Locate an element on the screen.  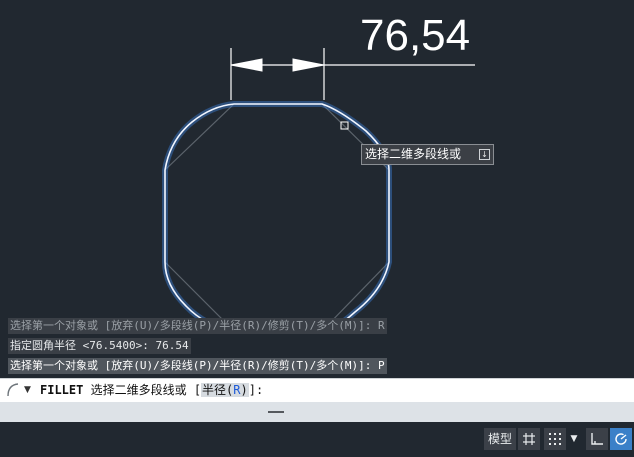
command-history-line: 指定圆角半径 <76.5400>: 76.54 is located at coordinates (99, 346).